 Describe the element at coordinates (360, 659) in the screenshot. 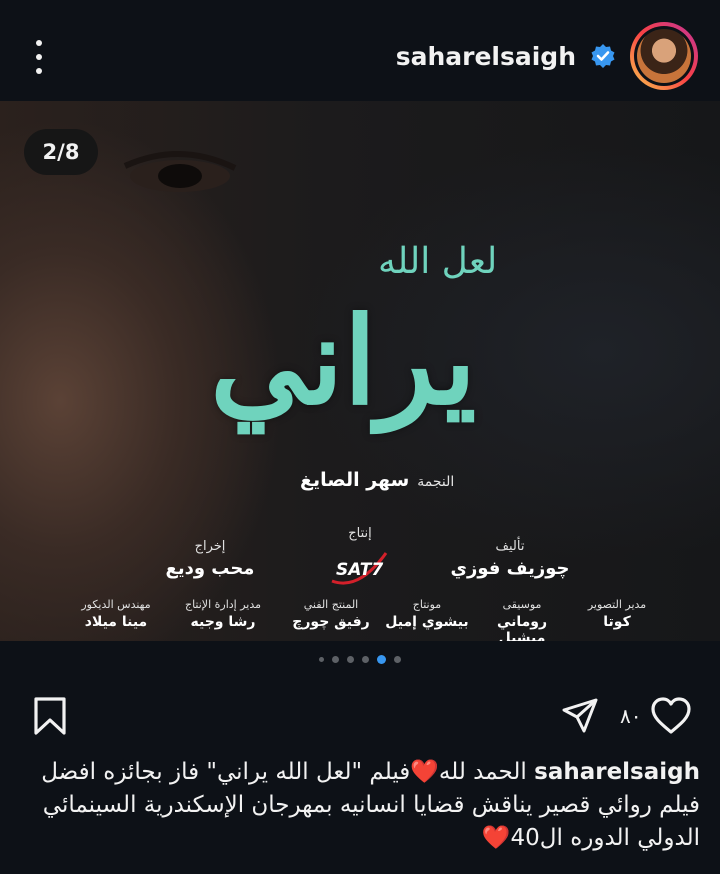

I see `carousel-indicator` at that location.